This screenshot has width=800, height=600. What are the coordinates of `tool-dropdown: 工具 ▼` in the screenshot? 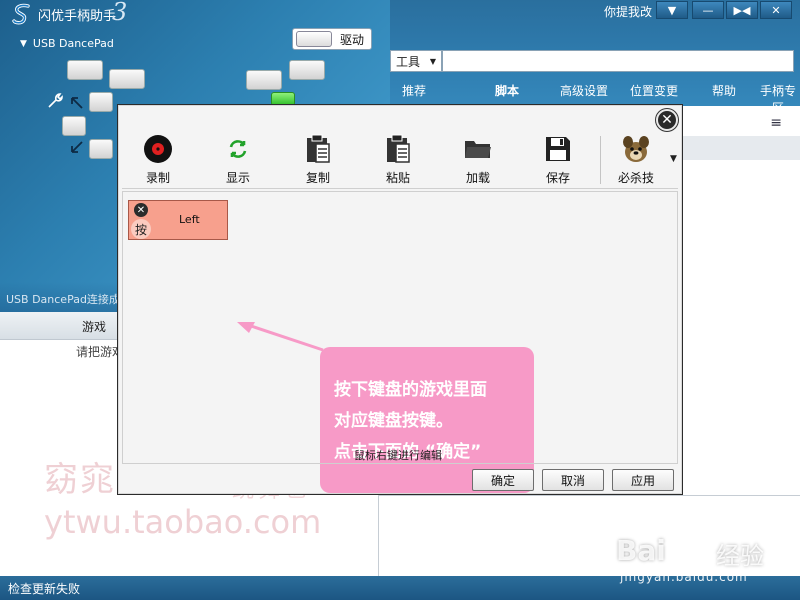 It's located at (416, 61).